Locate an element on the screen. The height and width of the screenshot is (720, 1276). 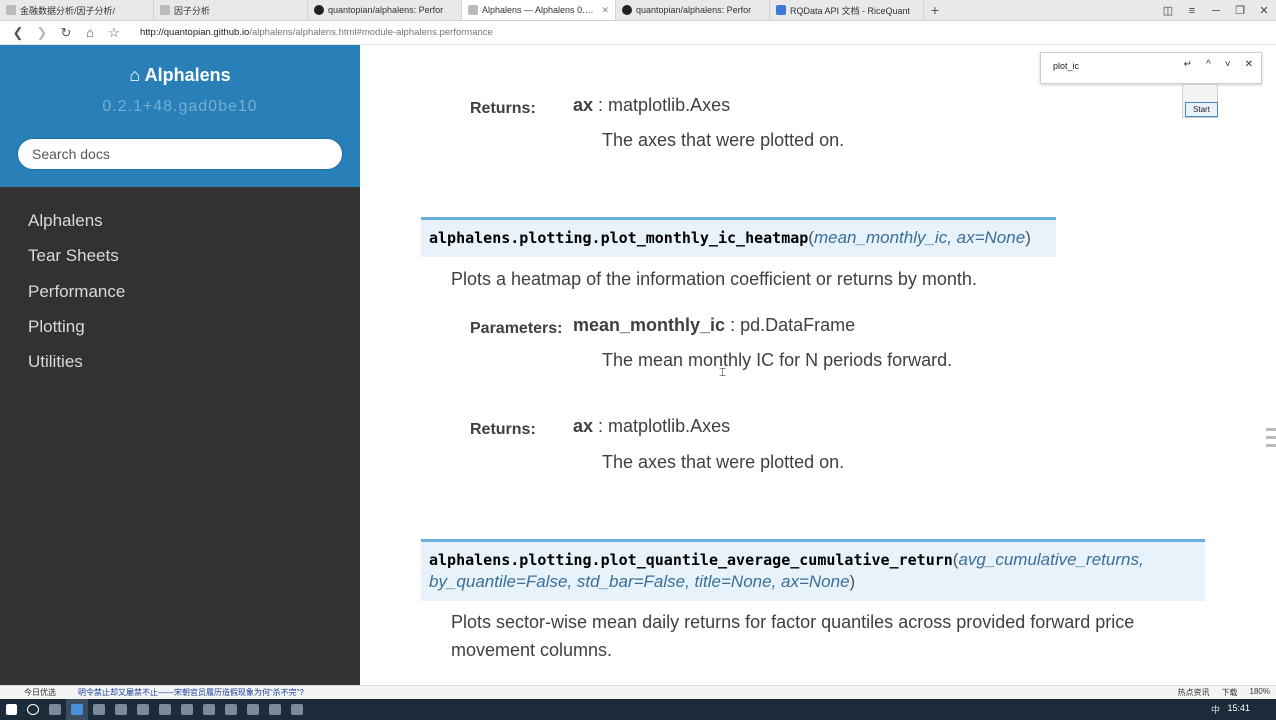
zoom-level: 180% is located at coordinates (1260, 692).